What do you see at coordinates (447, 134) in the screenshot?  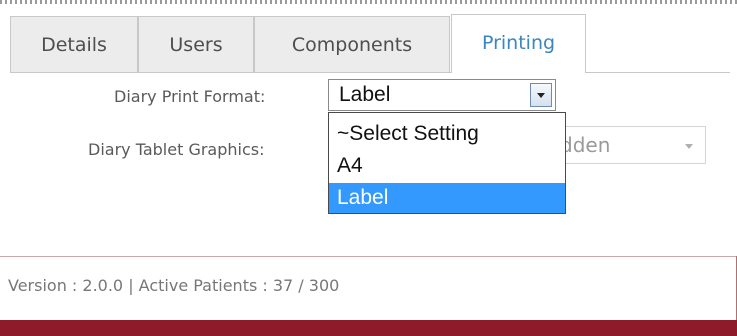 I see `option-select-setting: ~Select Setting` at bounding box center [447, 134].